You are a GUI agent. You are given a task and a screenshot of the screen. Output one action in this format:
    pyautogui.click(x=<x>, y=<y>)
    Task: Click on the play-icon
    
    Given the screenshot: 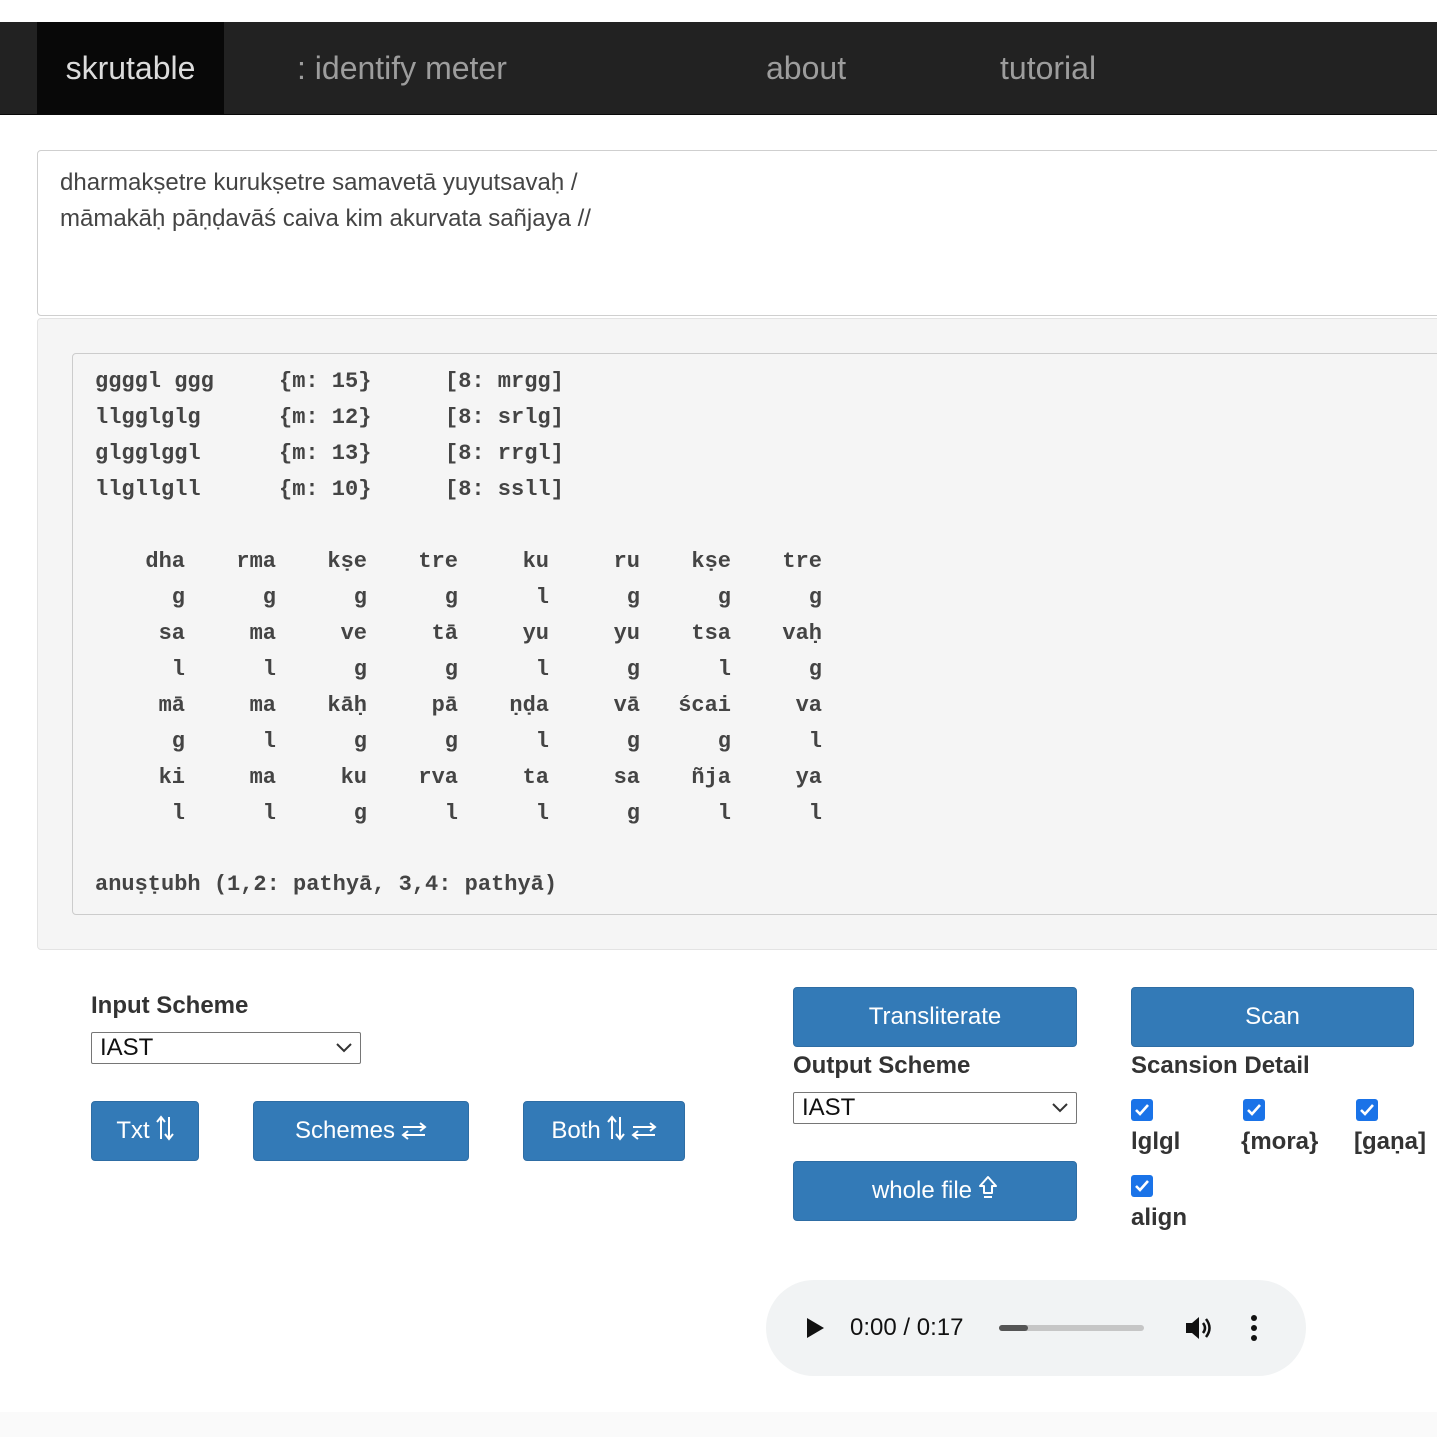 What is the action you would take?
    pyautogui.click(x=815, y=1328)
    